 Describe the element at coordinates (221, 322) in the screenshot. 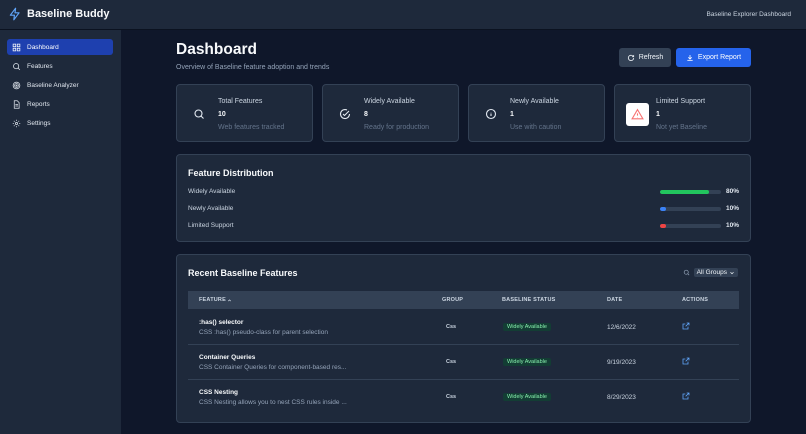

I see `feature-name: :has() selector` at that location.